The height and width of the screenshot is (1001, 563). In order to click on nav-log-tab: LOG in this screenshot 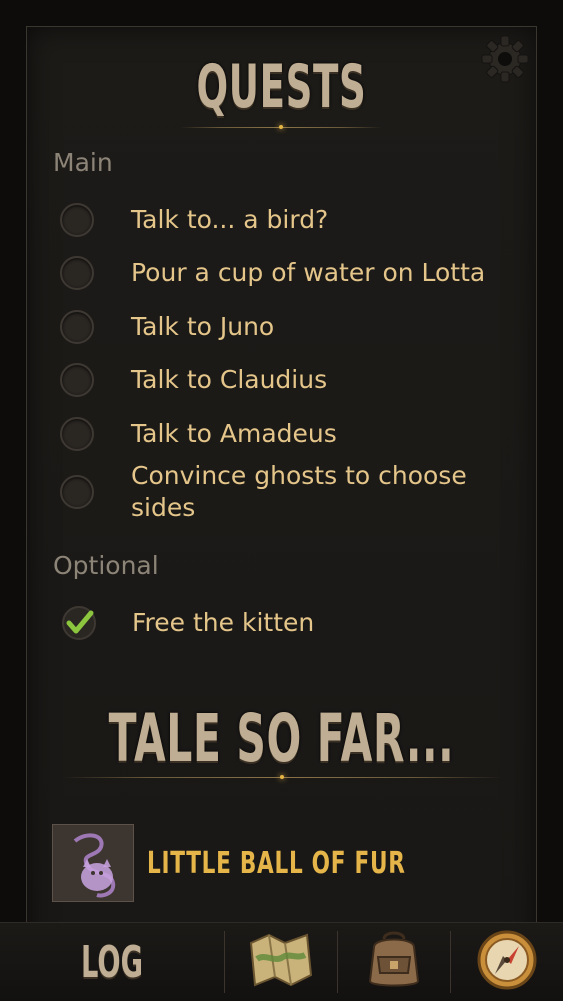, I will do `click(112, 962)`.